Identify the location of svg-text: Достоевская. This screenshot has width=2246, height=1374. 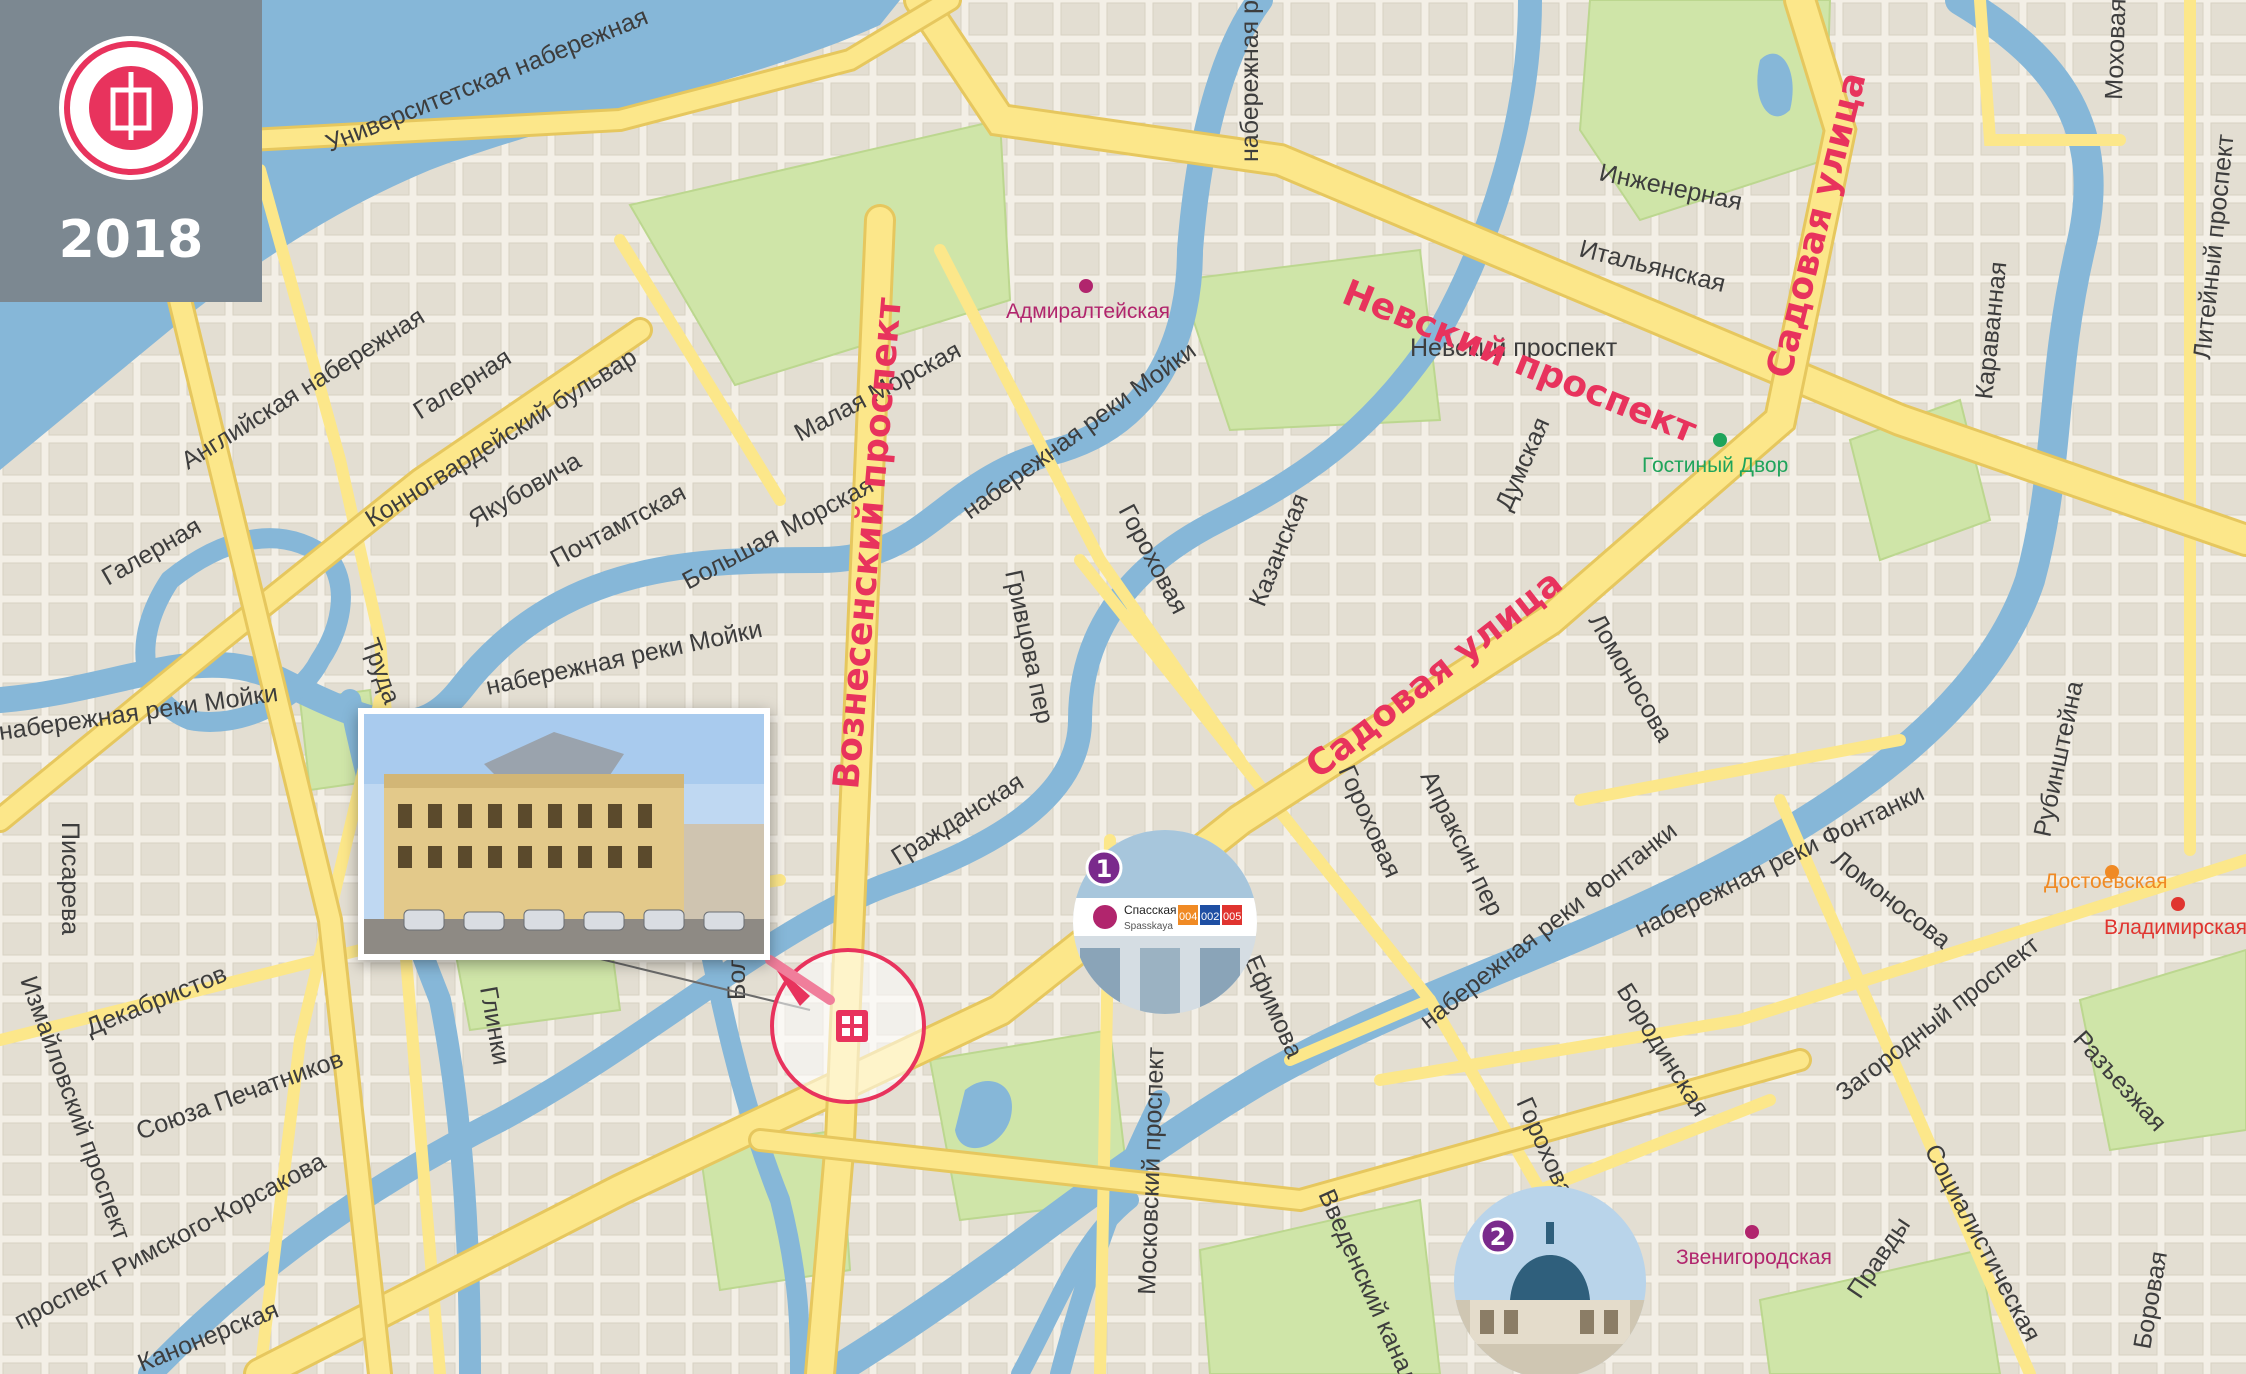
(2106, 881).